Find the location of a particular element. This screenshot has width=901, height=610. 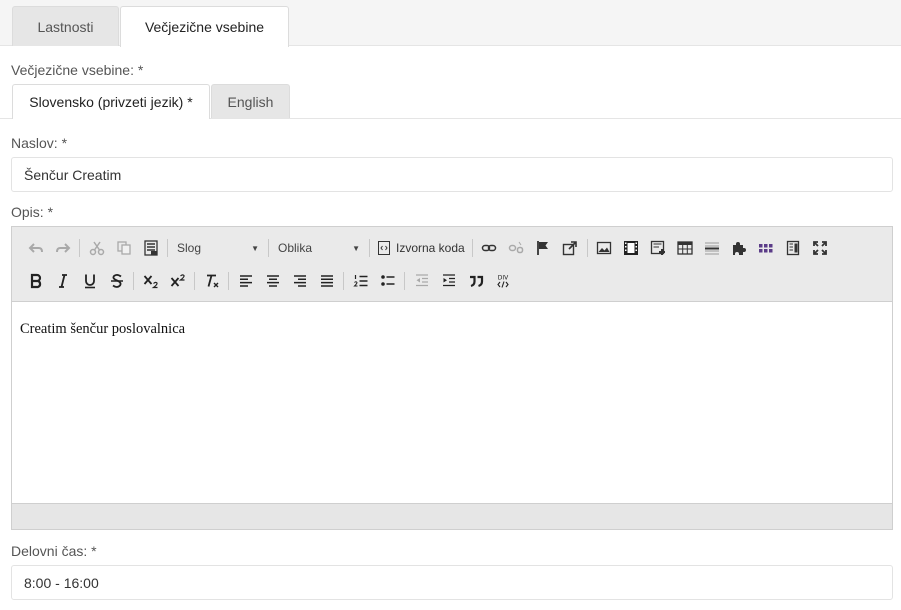

div-container-icon: DIV is located at coordinates (502, 281).